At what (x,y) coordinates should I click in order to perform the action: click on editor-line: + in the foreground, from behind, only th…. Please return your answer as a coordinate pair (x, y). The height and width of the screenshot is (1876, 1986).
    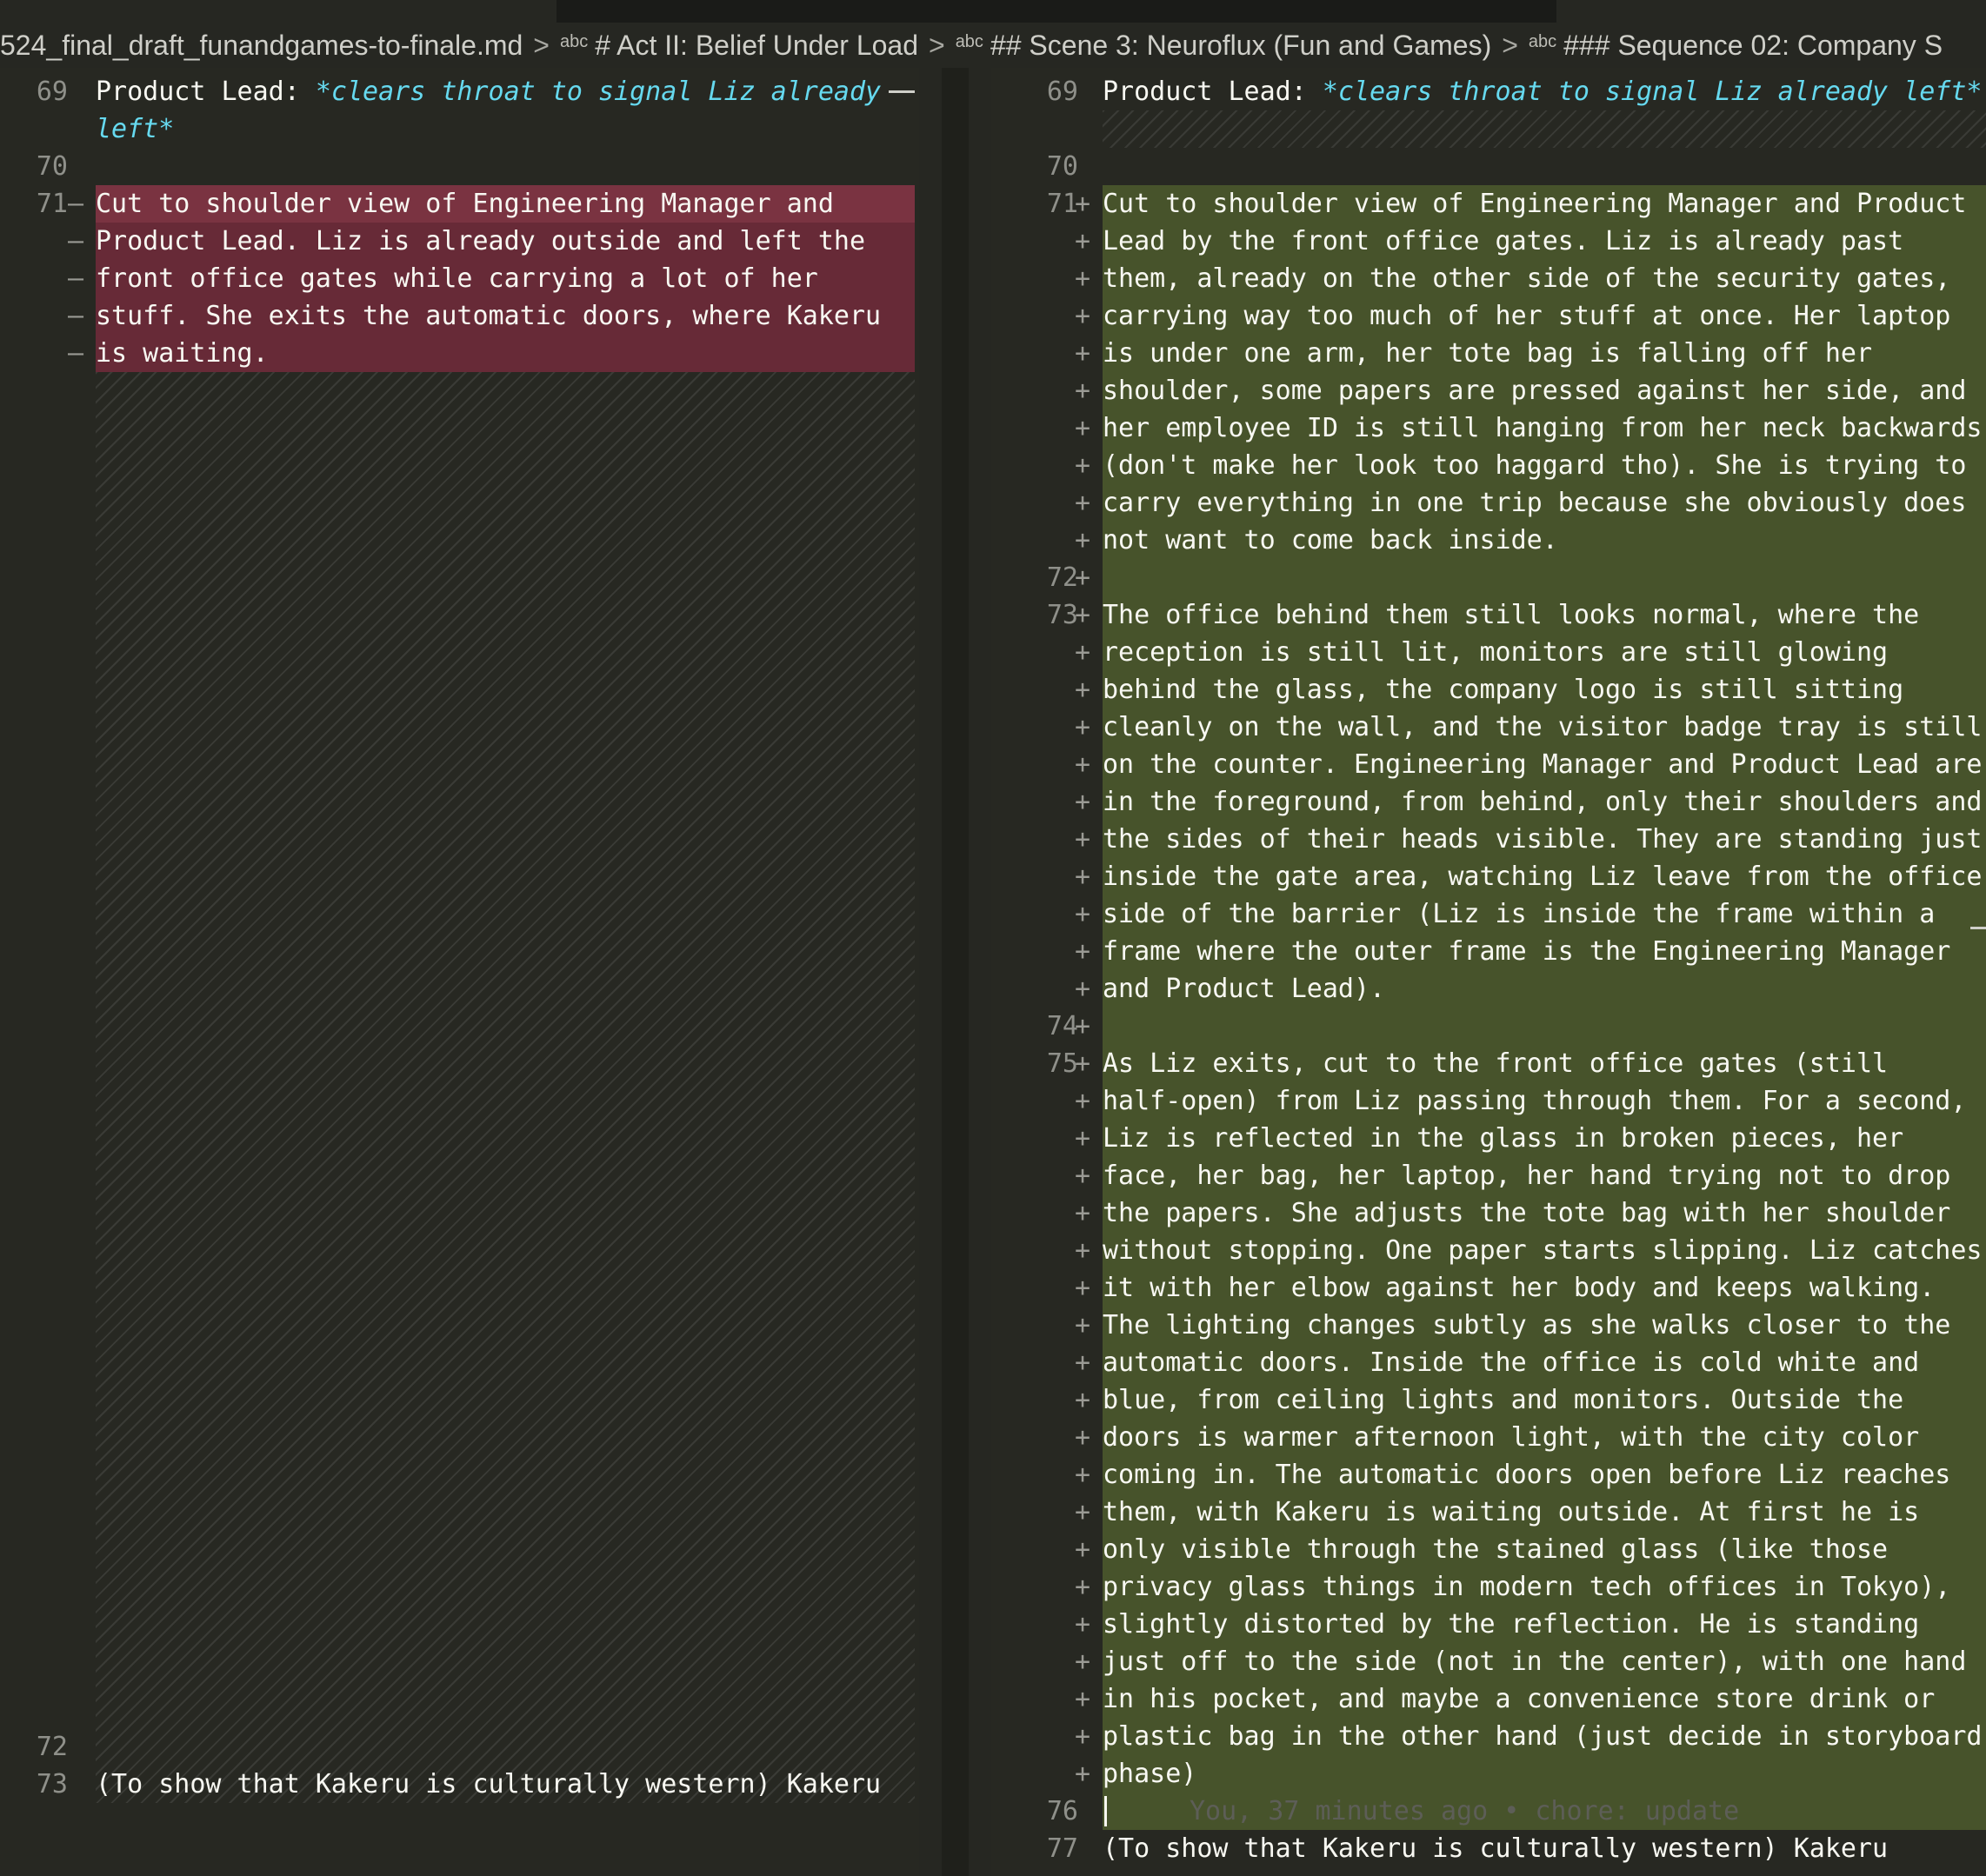
    Looking at the image, I should click on (1489, 802).